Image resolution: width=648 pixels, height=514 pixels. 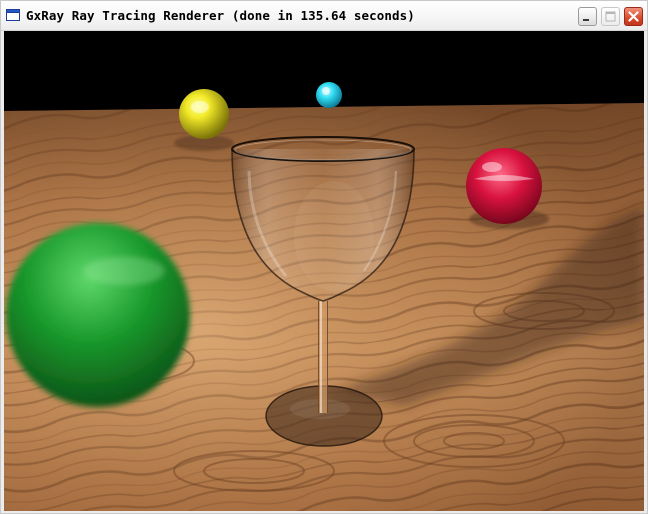 I want to click on sphere-green, so click(x=98, y=315).